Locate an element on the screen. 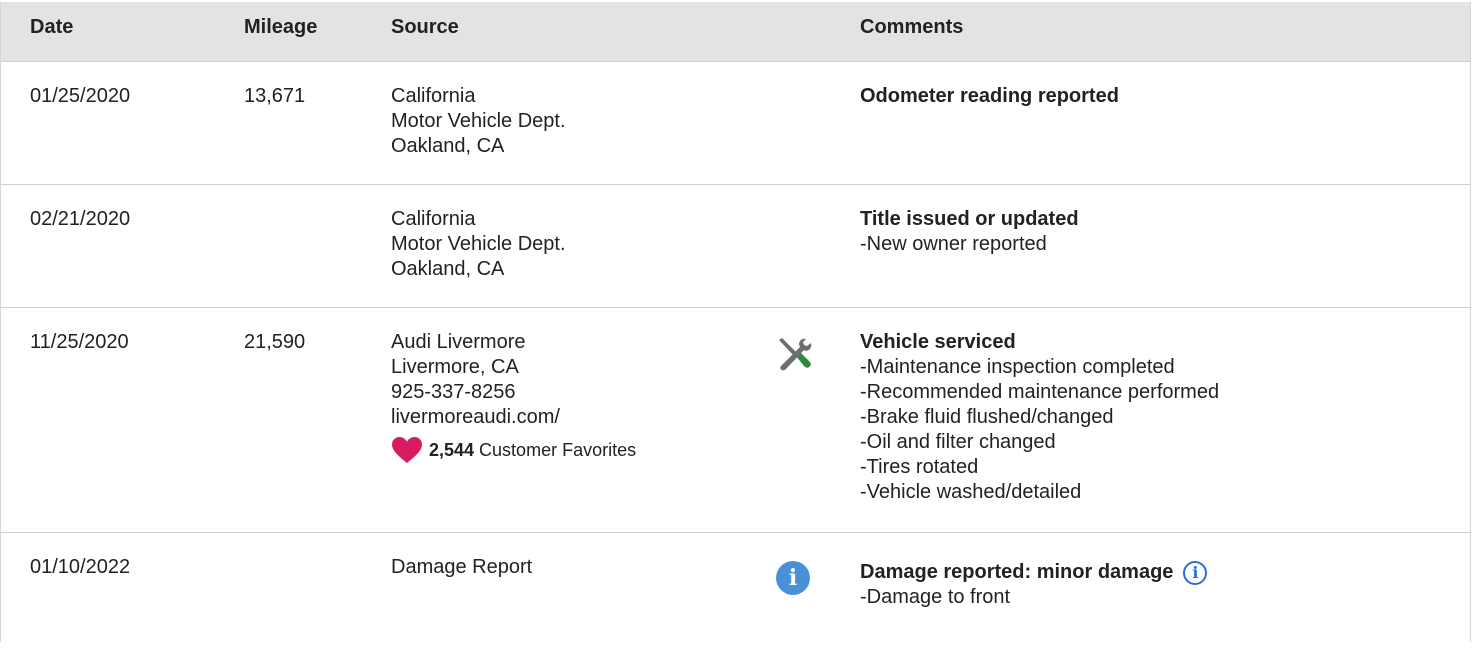 The height and width of the screenshot is (653, 1477). comment-bullet: New owner reported is located at coordinates (969, 244).